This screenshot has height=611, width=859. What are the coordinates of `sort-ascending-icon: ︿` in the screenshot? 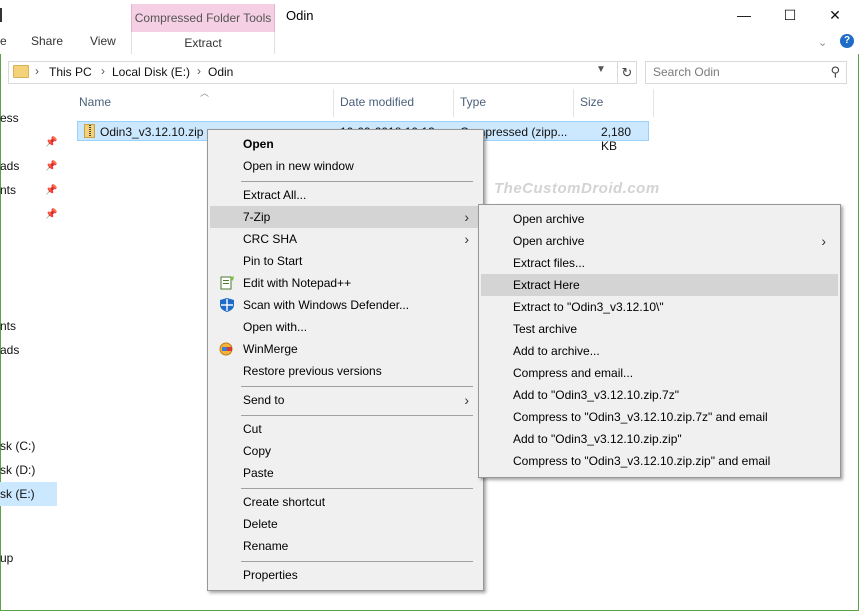 It's located at (205, 93).